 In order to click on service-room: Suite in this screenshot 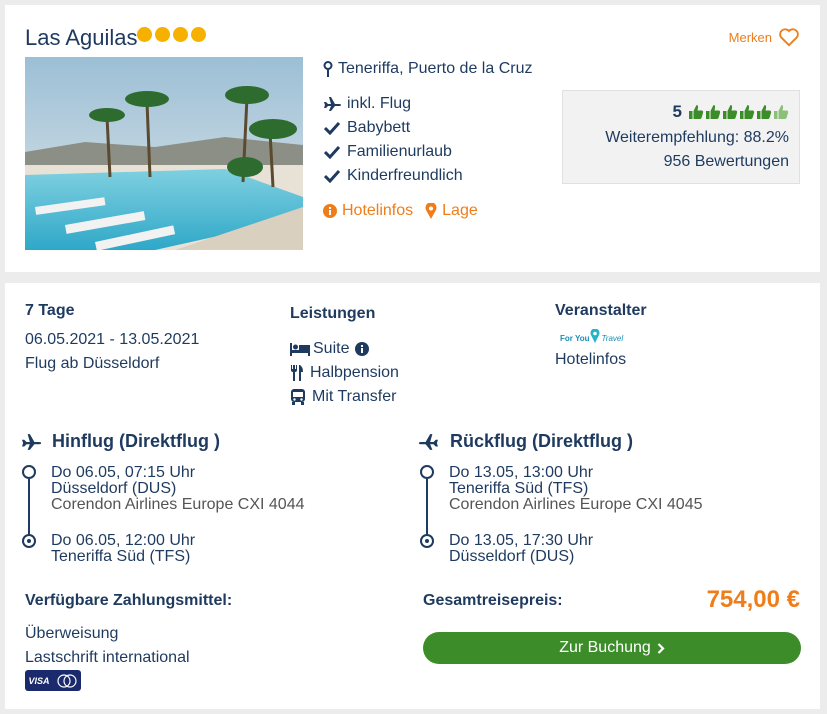, I will do `click(330, 349)`.